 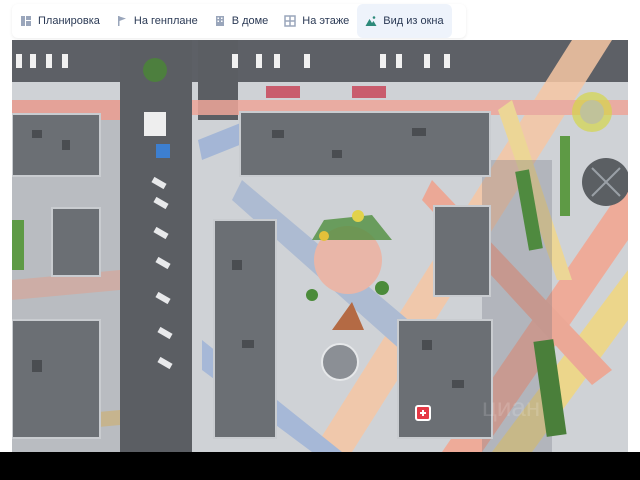 What do you see at coordinates (320, 466) in the screenshot?
I see `bottom-bar` at bounding box center [320, 466].